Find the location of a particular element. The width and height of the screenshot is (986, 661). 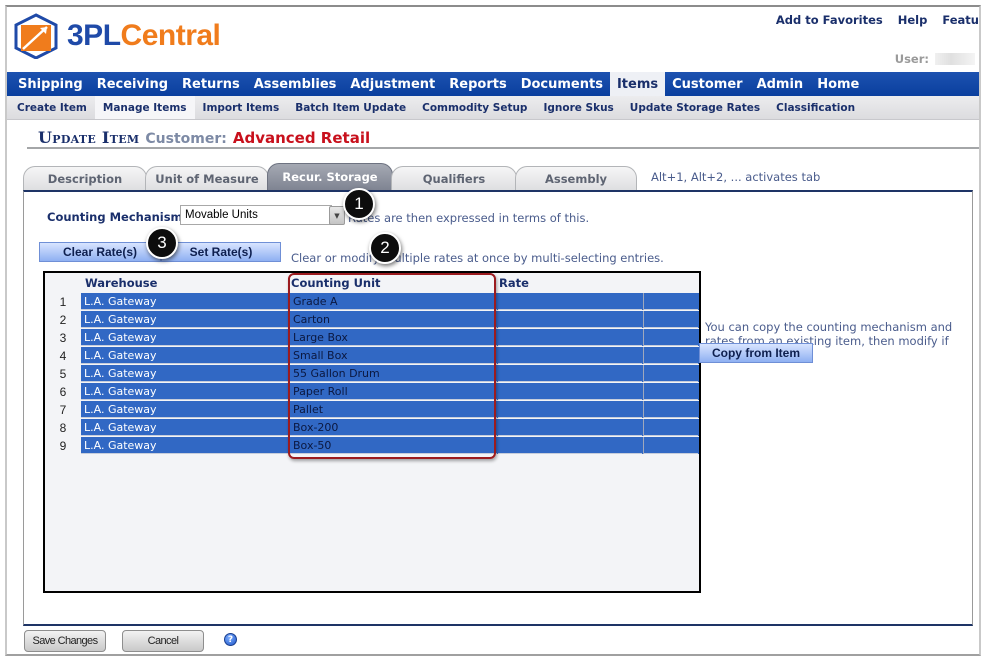

row-cells: L.A. Gateway Small Box is located at coordinates (390, 355).